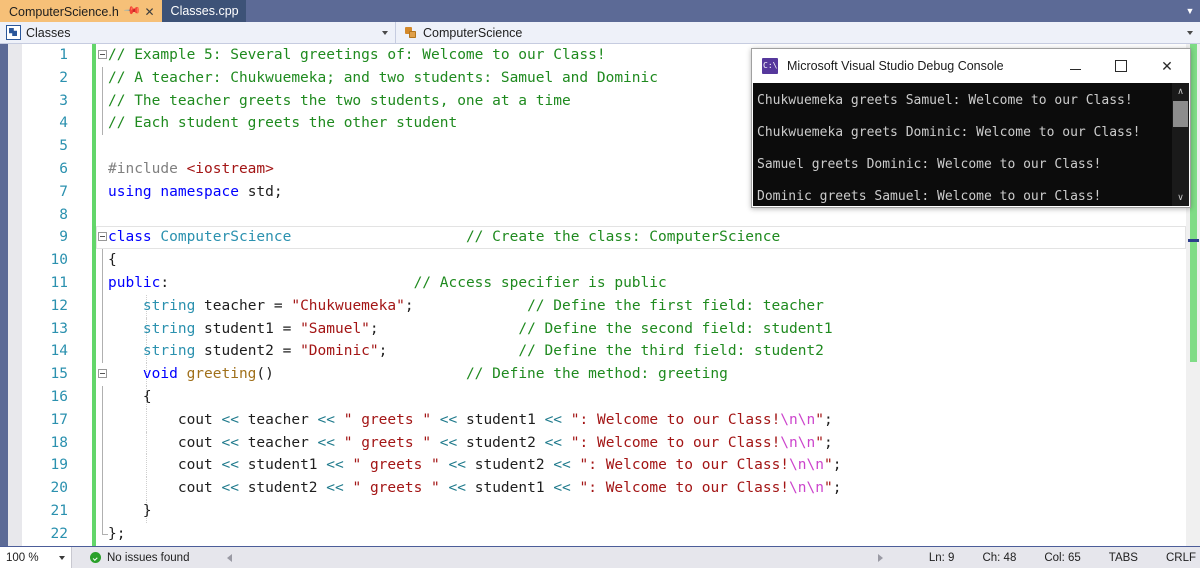 This screenshot has height=568, width=1200. I want to click on code-line: 10 {, so click(600, 260).